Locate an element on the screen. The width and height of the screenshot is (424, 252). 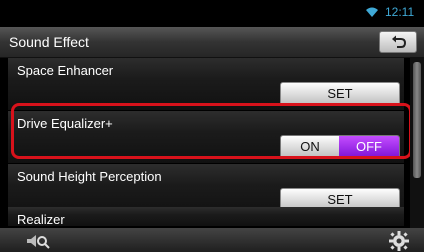
speaker-search-icon is located at coordinates (38, 241).